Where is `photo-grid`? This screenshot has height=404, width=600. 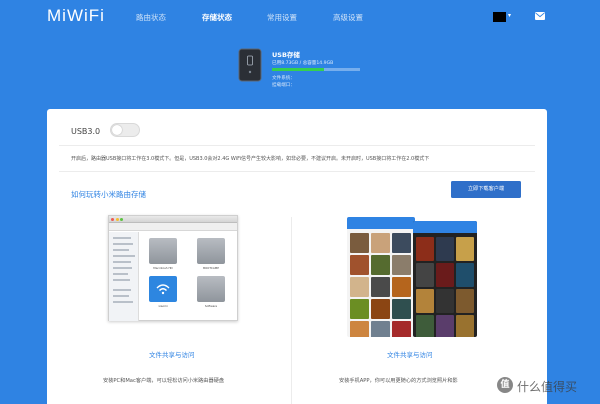 photo-grid is located at coordinates (380, 285).